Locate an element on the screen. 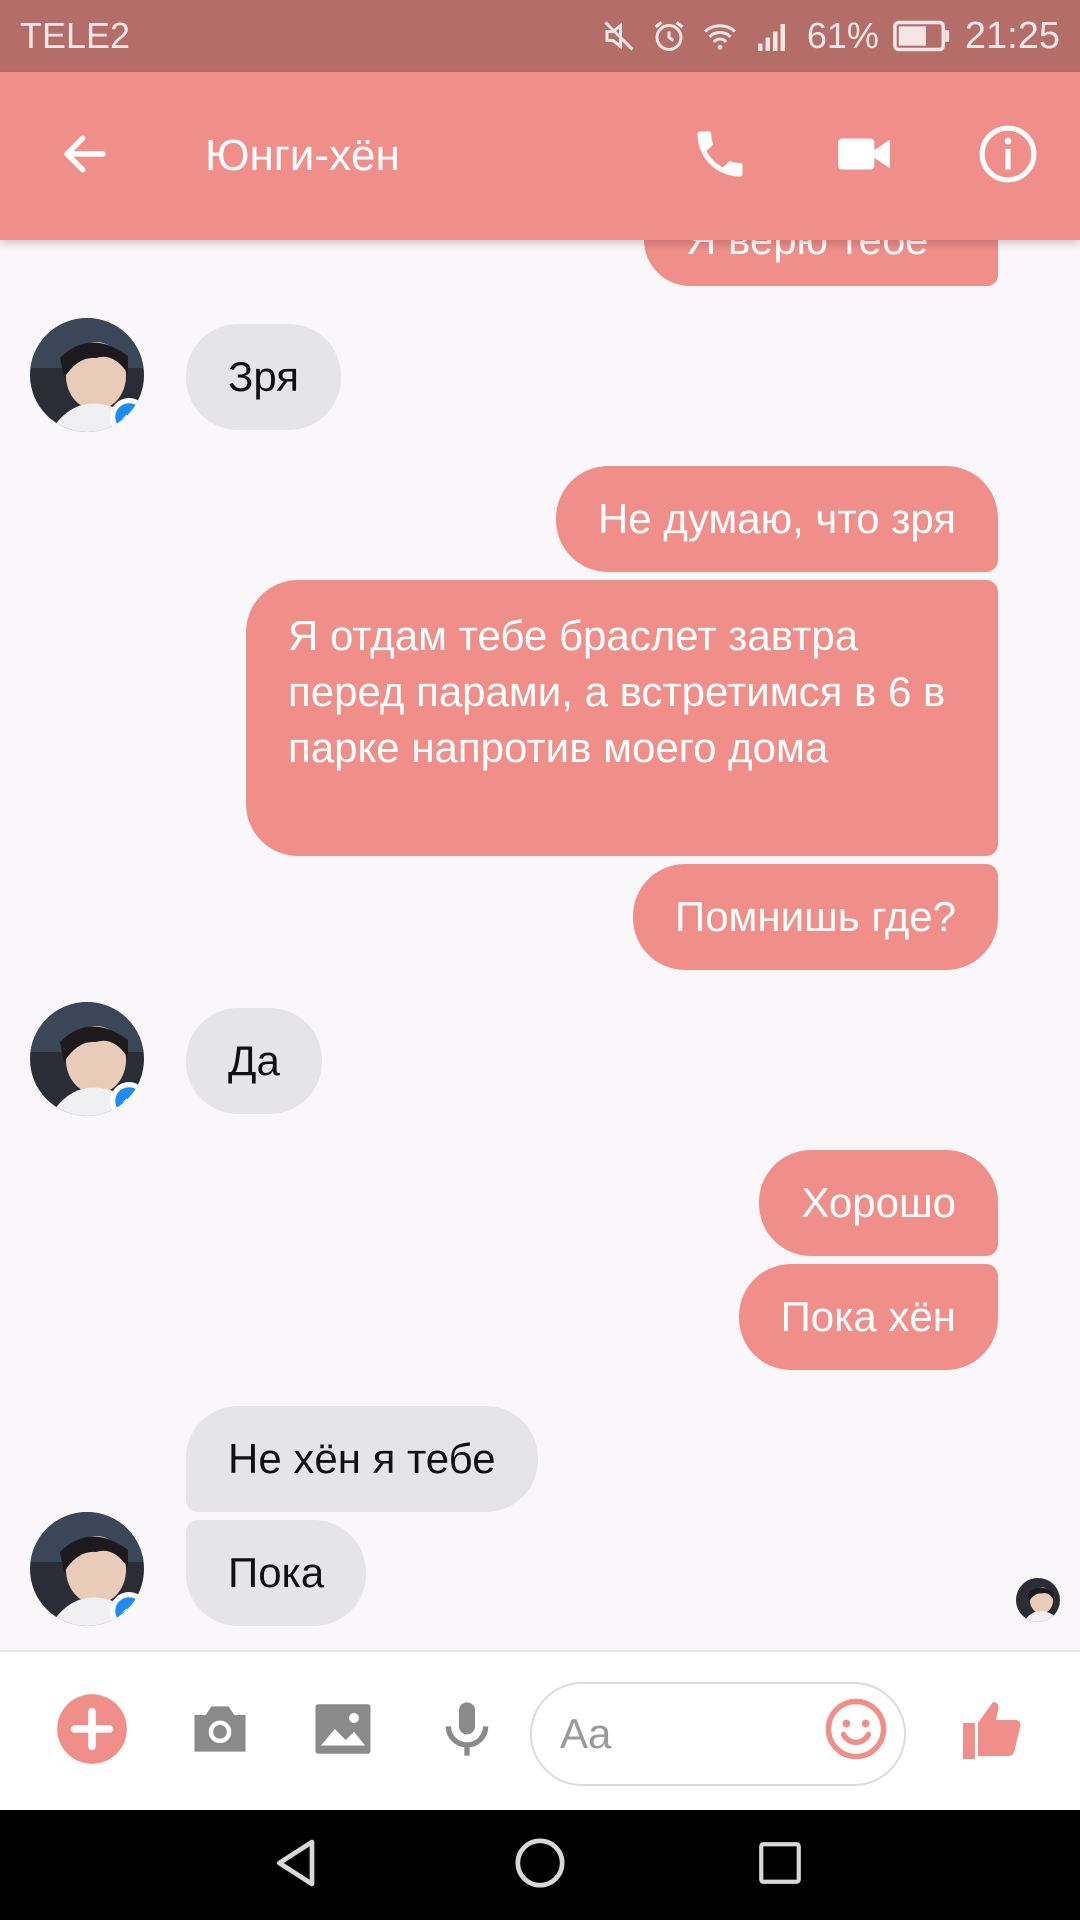 The image size is (1080, 1920). video-camera-icon is located at coordinates (864, 156).